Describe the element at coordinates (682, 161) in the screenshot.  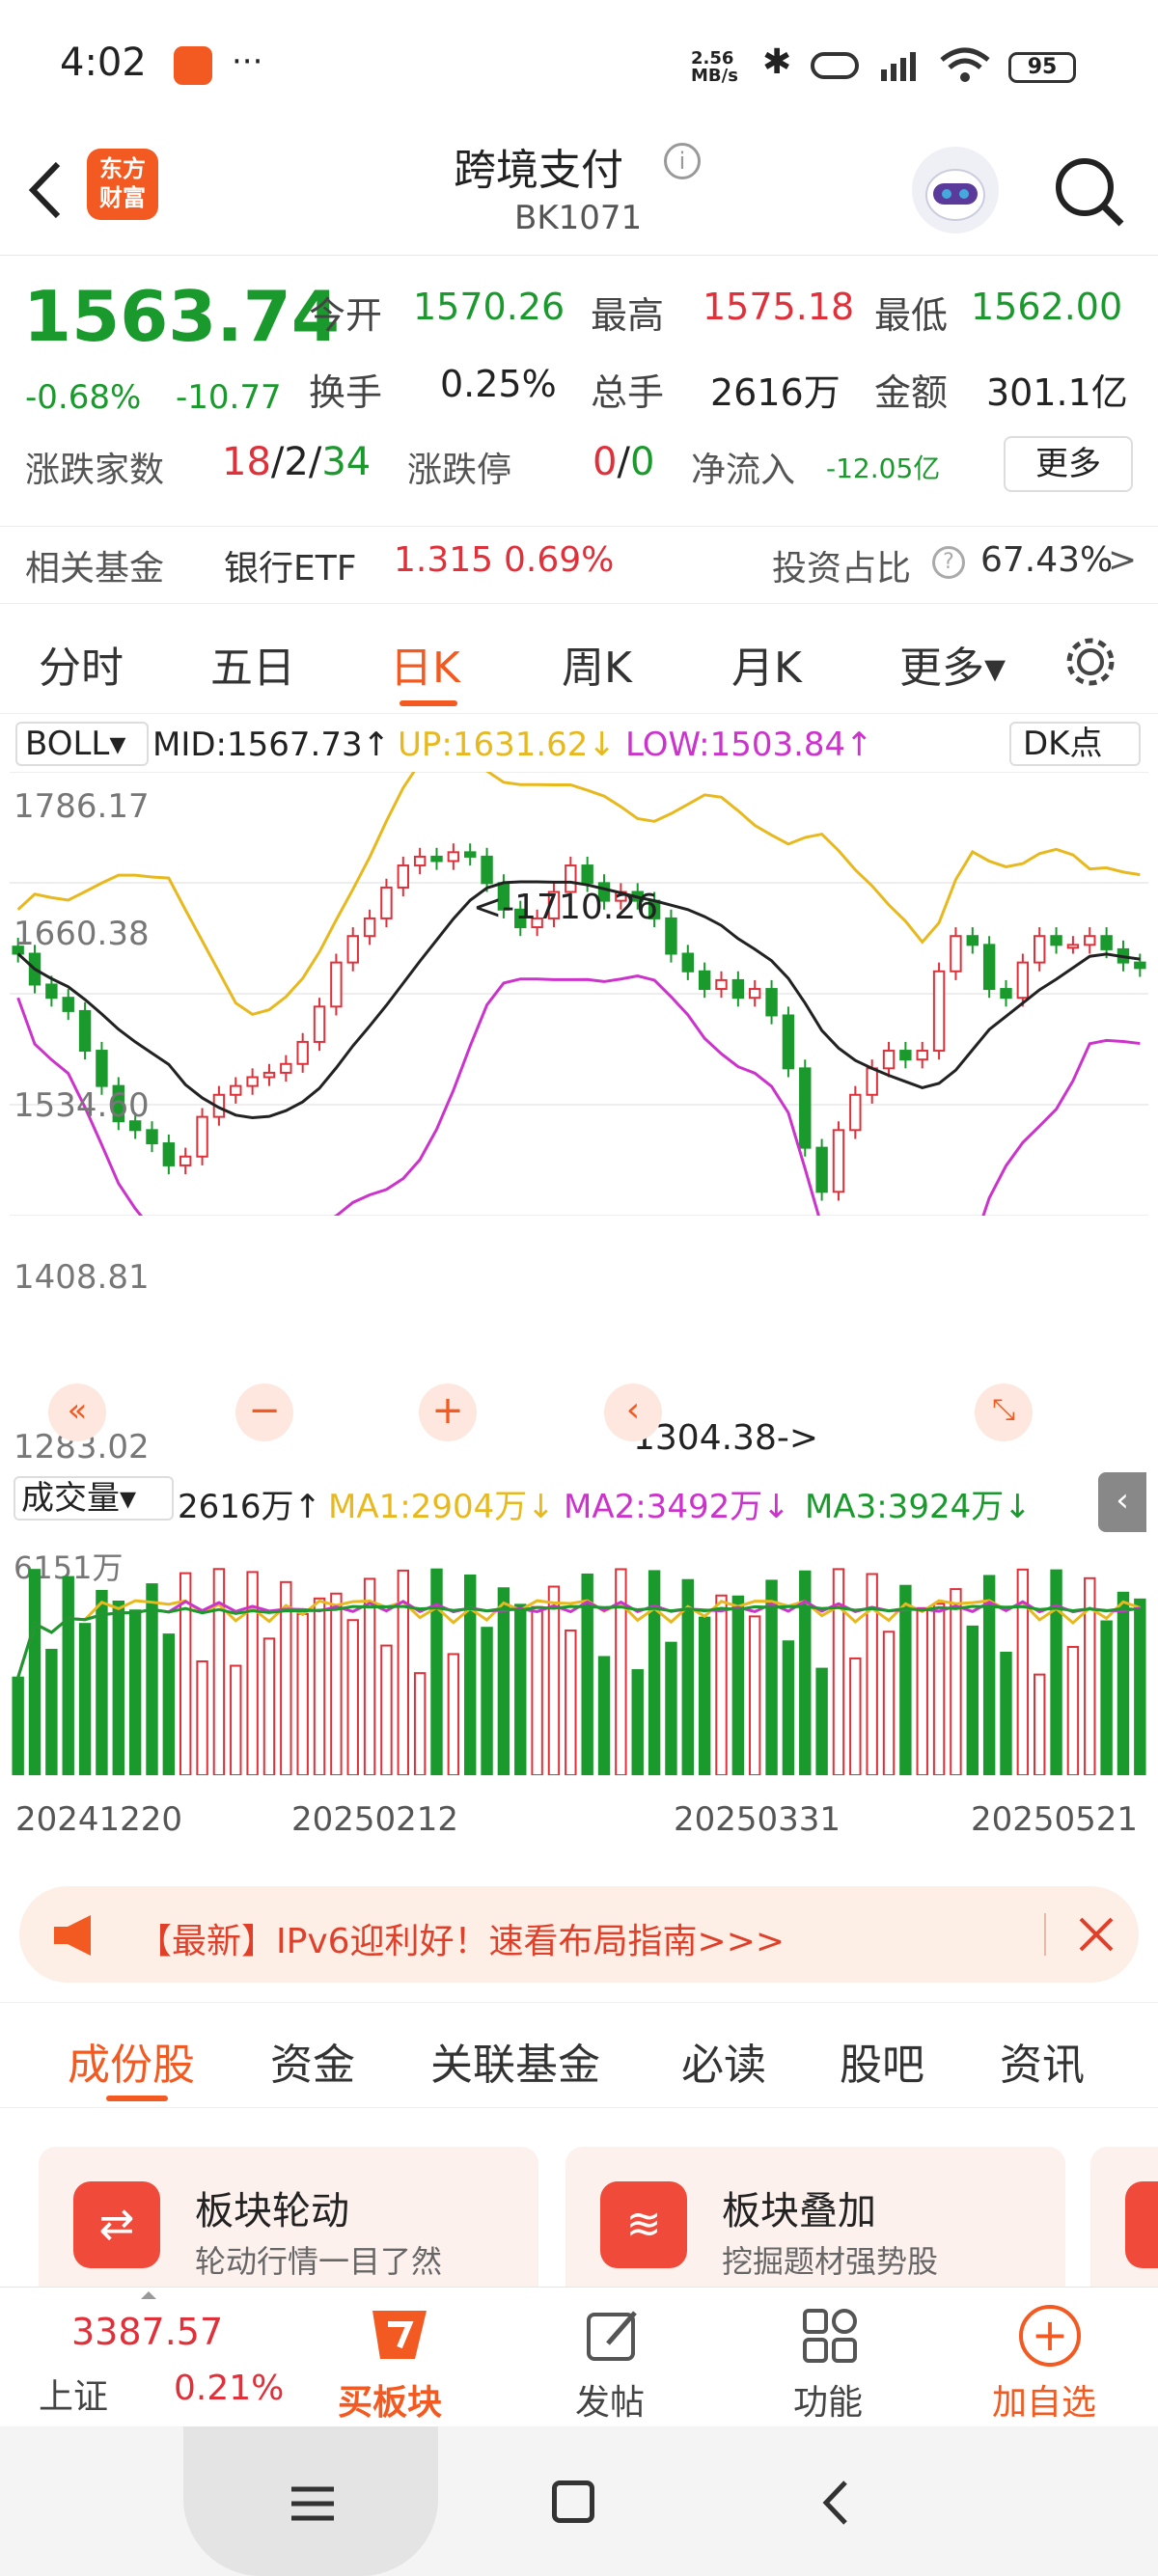
I see `info-icon: i` at that location.